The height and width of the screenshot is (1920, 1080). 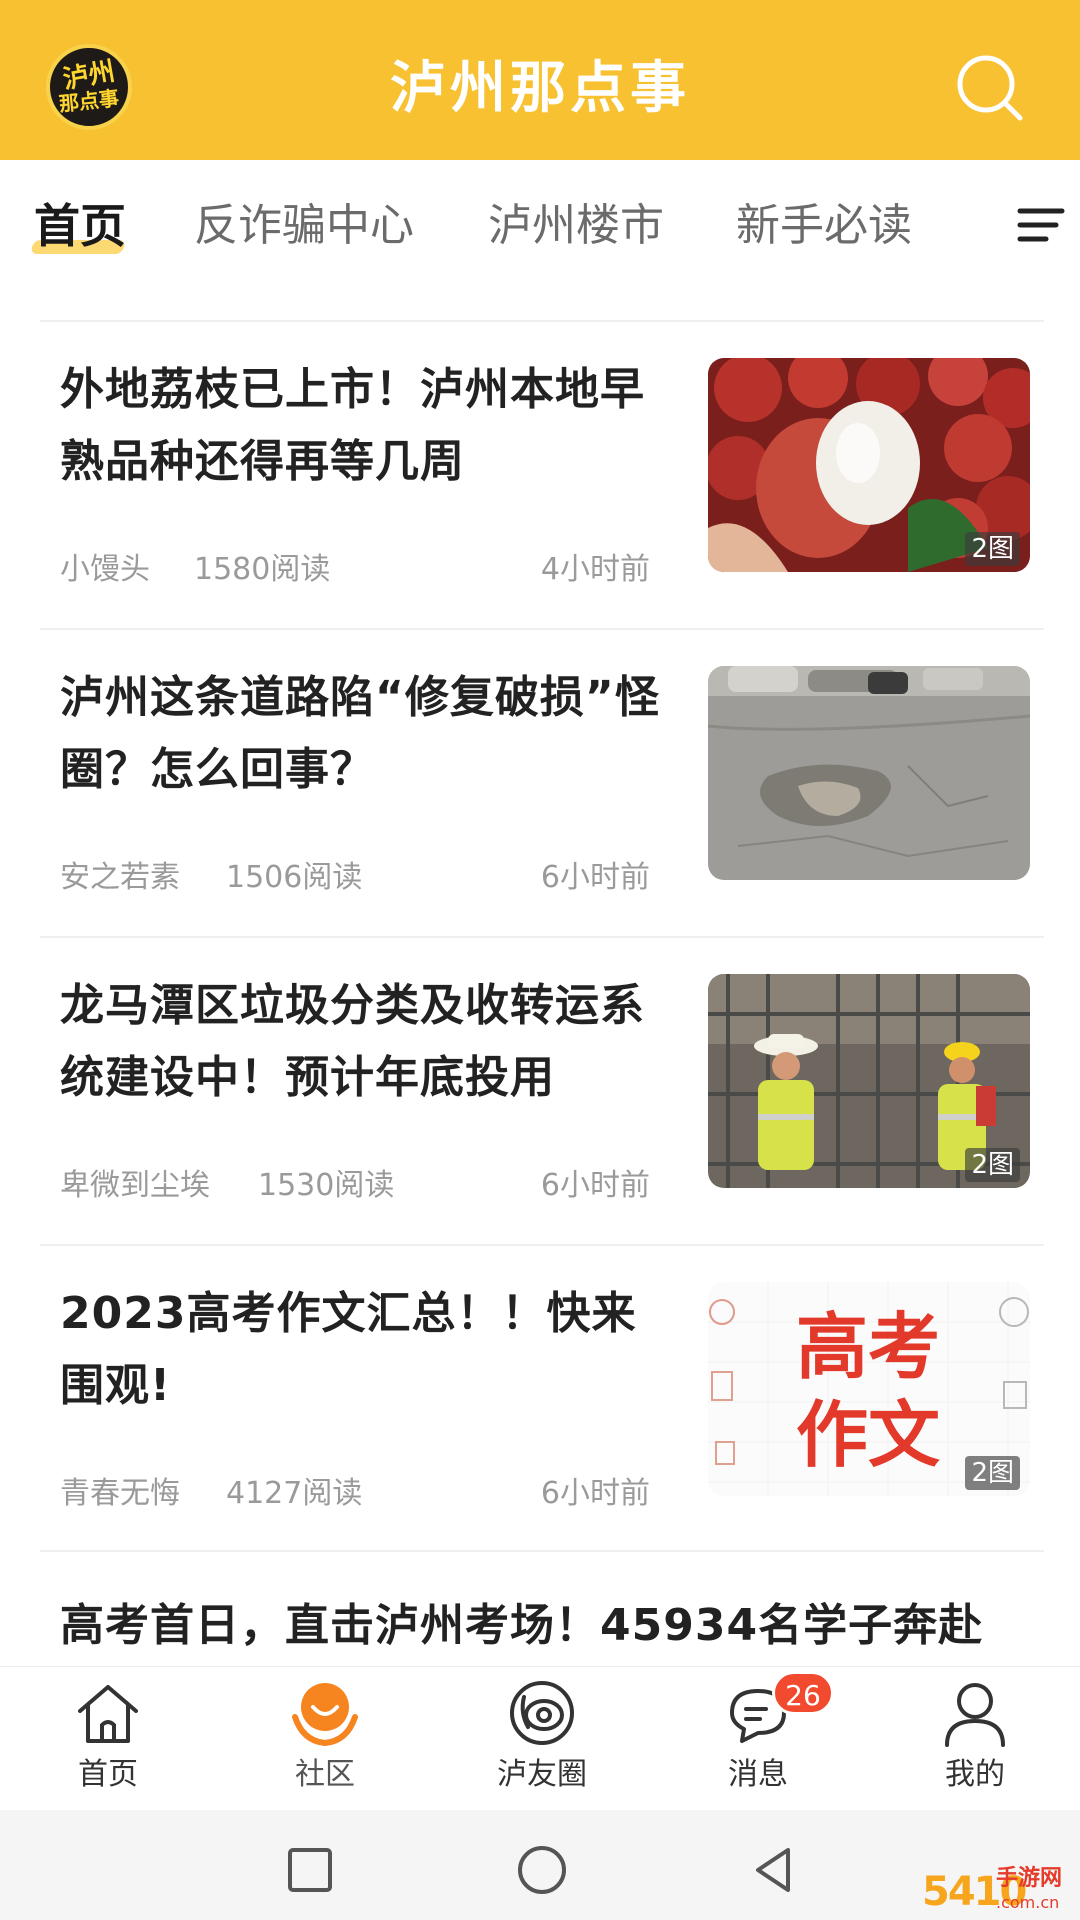 I want to click on article-author: 小馒头, so click(x=105, y=569).